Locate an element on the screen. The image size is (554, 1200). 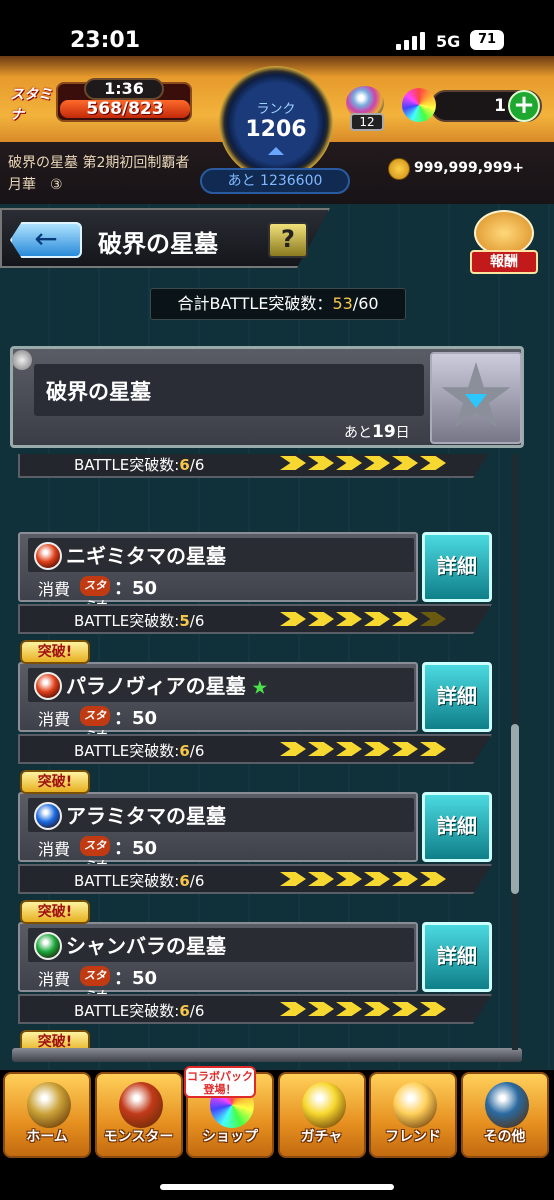
friend-icon is located at coordinates (415, 1105).